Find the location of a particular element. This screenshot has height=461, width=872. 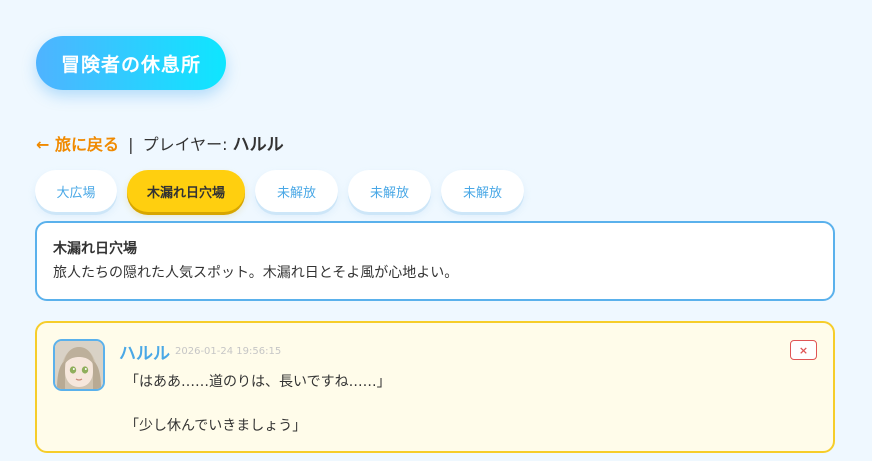

player-name: ハルル is located at coordinates (258, 145).